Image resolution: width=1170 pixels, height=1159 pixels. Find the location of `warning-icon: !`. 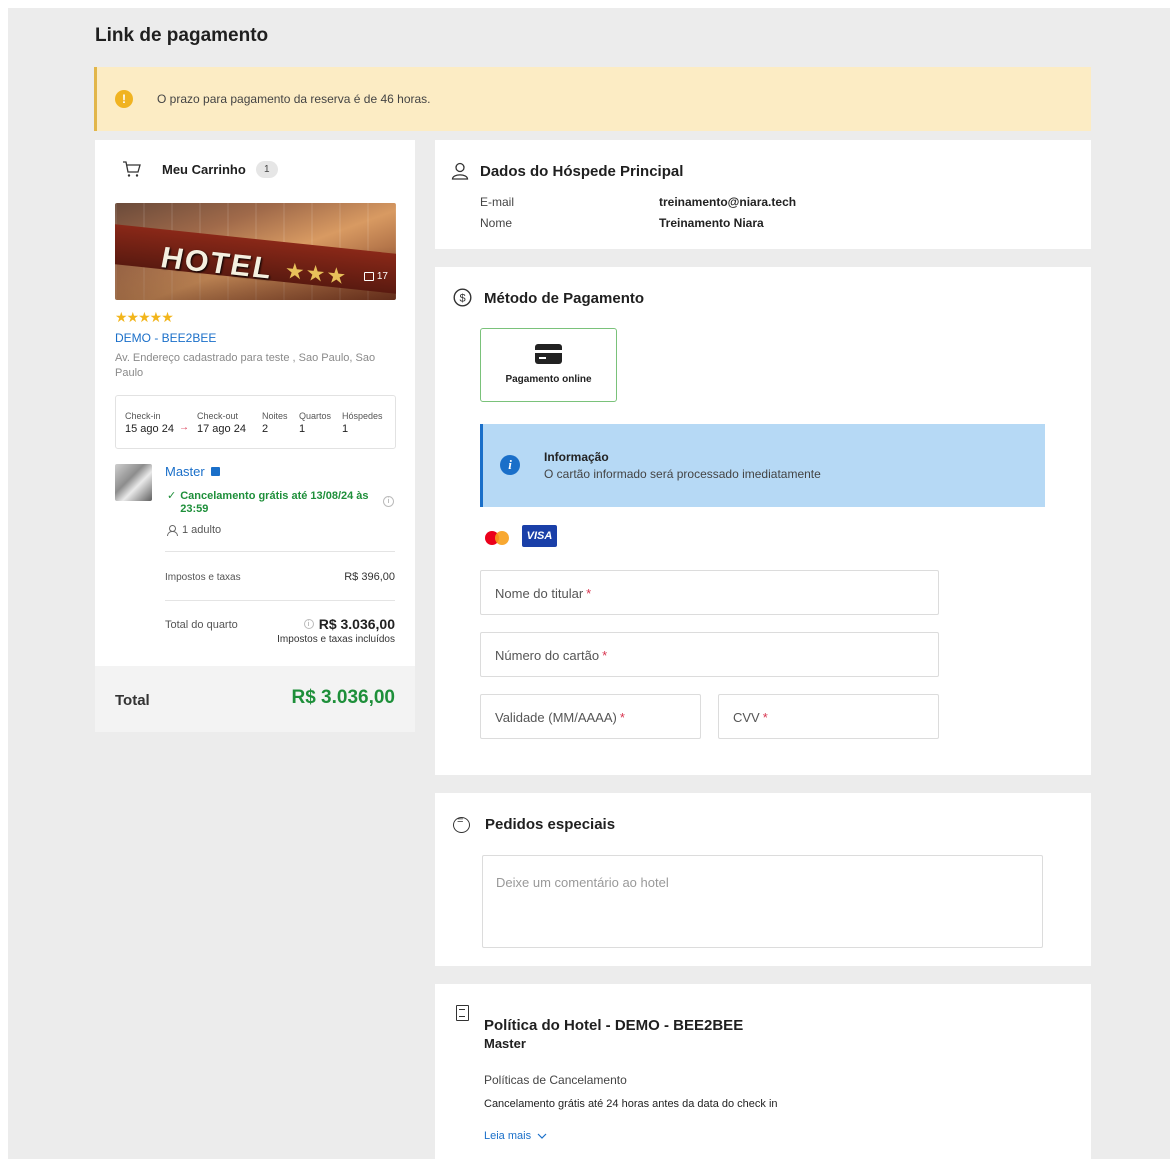

warning-icon: ! is located at coordinates (124, 99).